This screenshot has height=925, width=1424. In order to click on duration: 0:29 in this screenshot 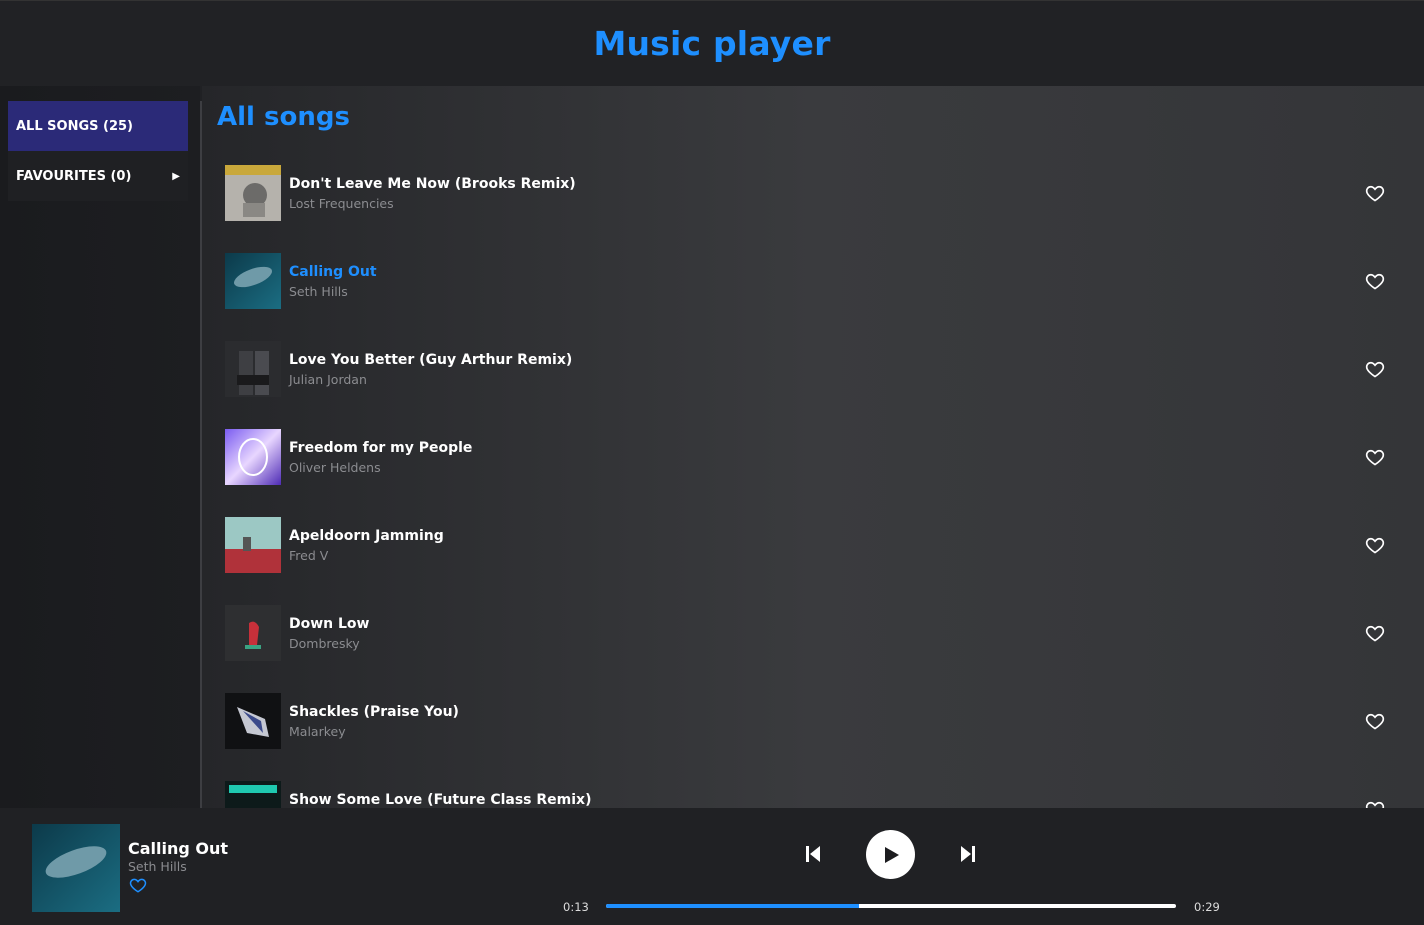, I will do `click(1207, 907)`.